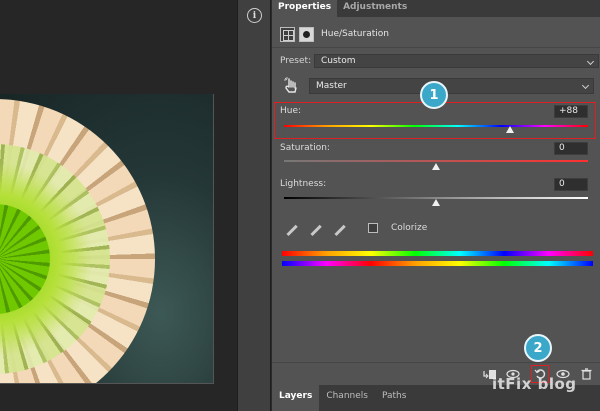 This screenshot has height=411, width=600. What do you see at coordinates (409, 228) in the screenshot?
I see `colorize-label: Colorize` at bounding box center [409, 228].